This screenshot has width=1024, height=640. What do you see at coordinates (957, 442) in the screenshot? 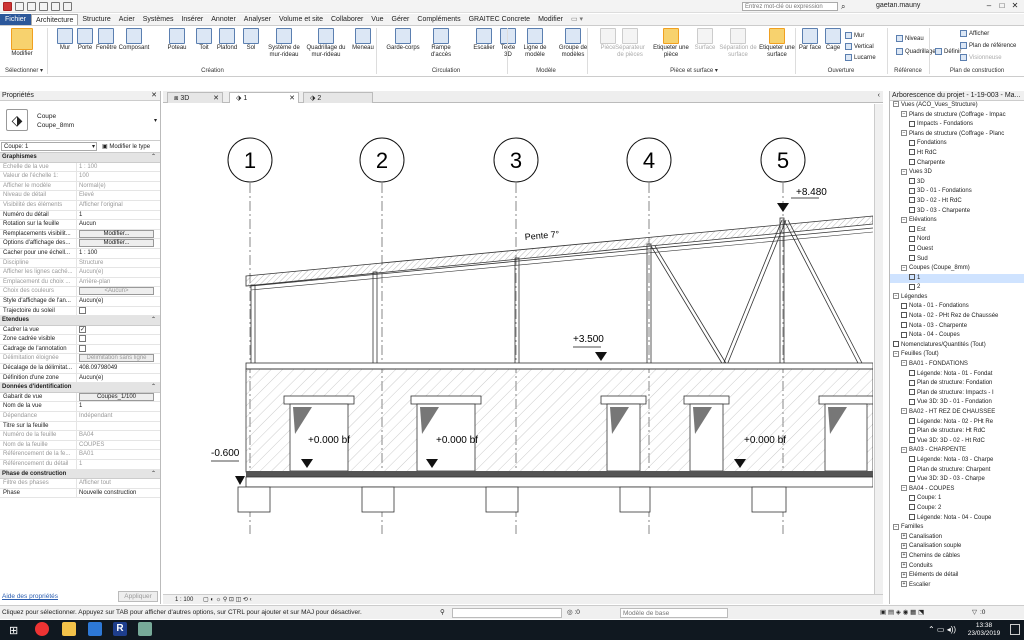
I see `browser-item: Vue 3D: 3D - 02 - Ht RdC` at bounding box center [957, 442].